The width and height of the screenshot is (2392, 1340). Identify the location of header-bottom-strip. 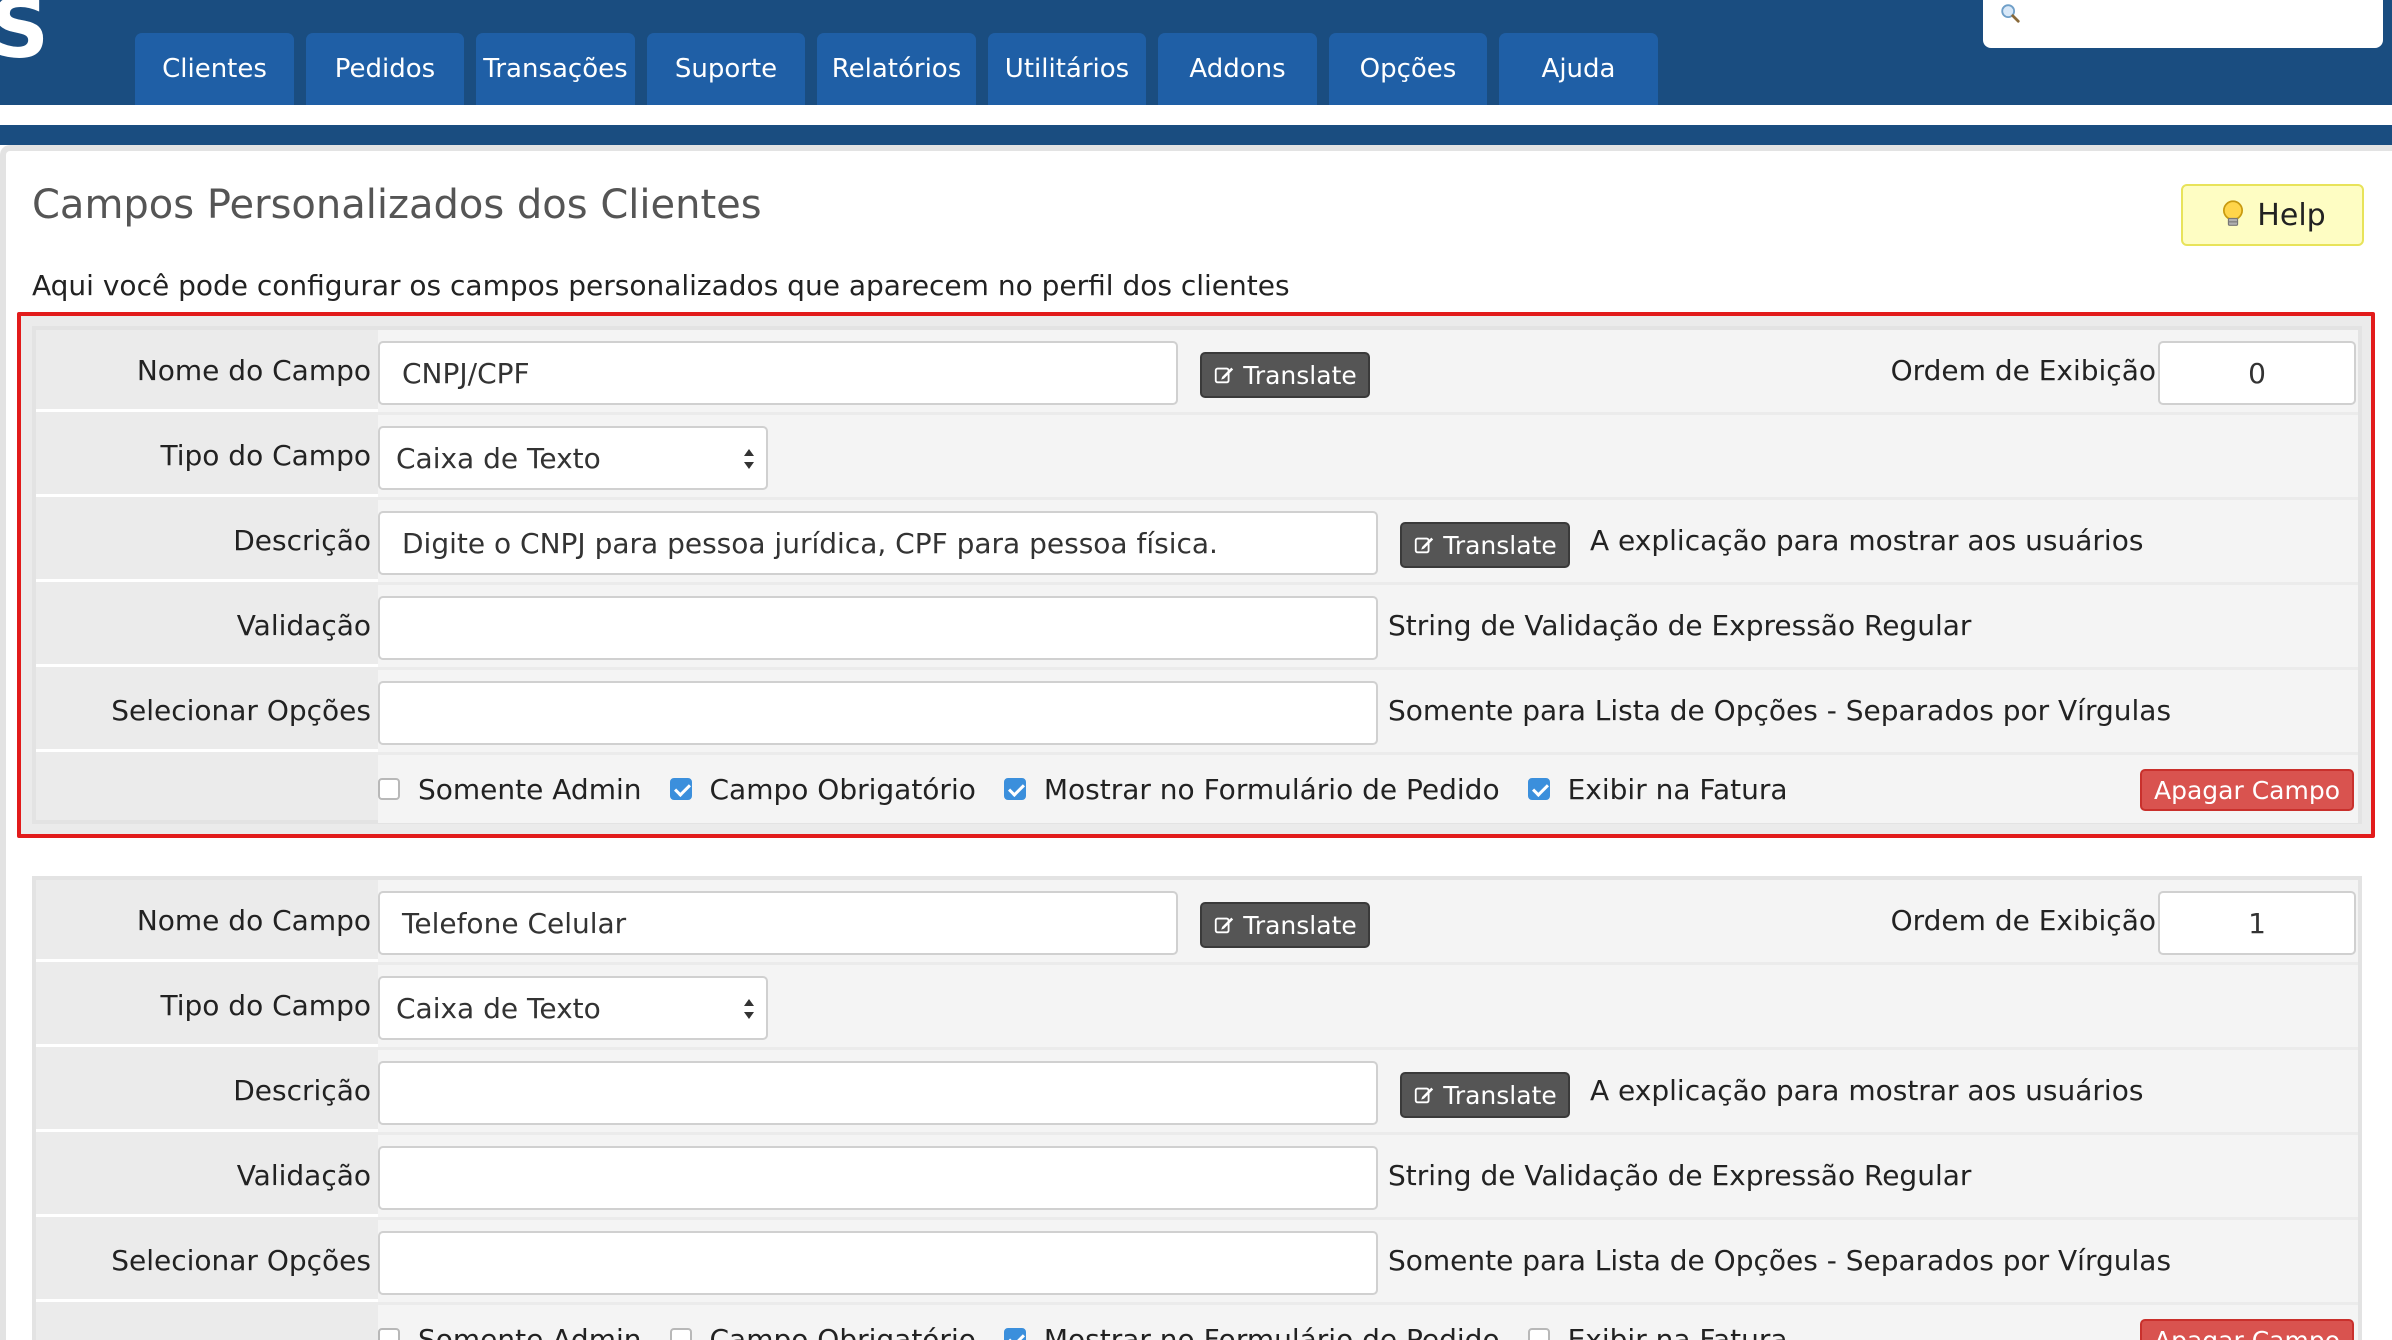
(1196, 135).